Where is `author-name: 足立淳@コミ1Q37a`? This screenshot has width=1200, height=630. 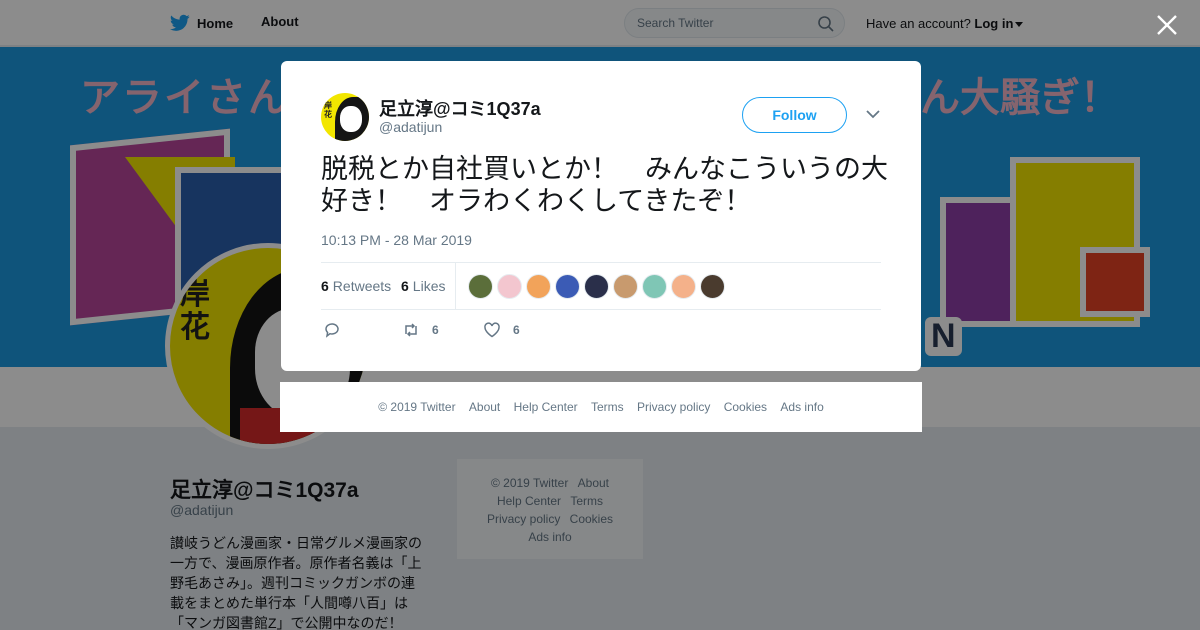 author-name: 足立淳@コミ1Q37a is located at coordinates (460, 108).